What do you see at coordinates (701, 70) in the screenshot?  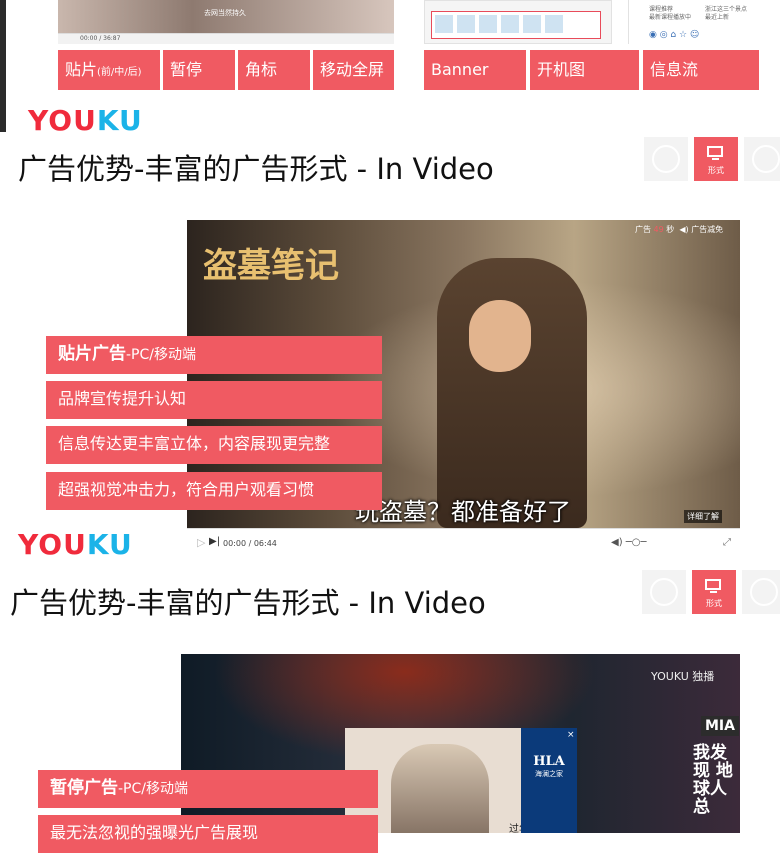 I see `btn-feed: 信息流` at bounding box center [701, 70].